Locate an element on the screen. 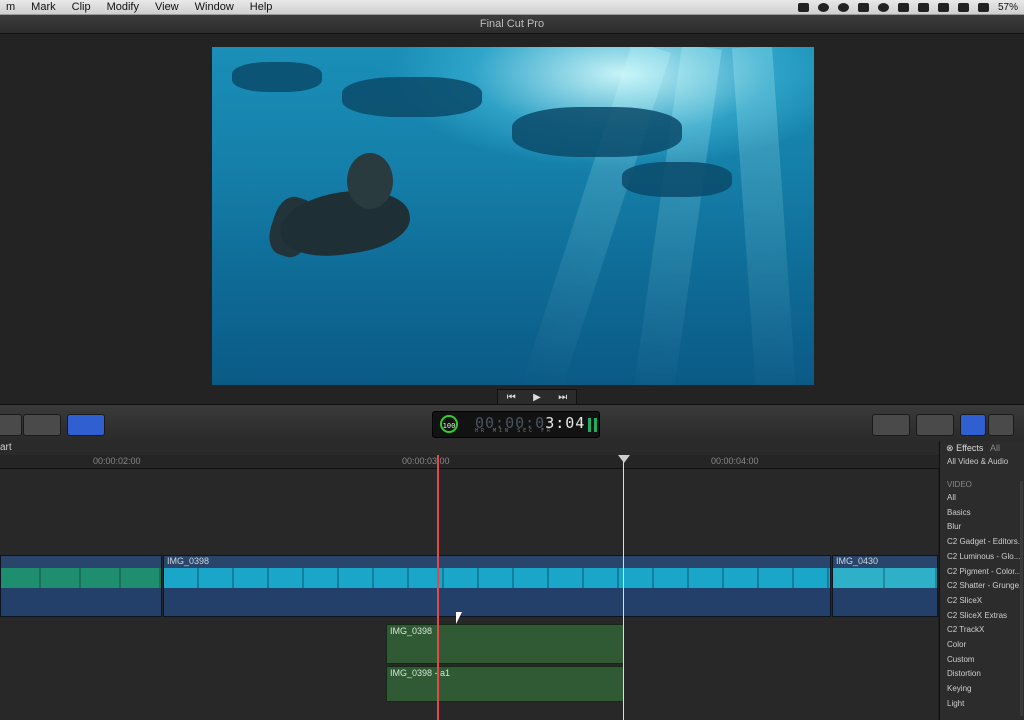  percent-indicator: 100 is located at coordinates (449, 424).